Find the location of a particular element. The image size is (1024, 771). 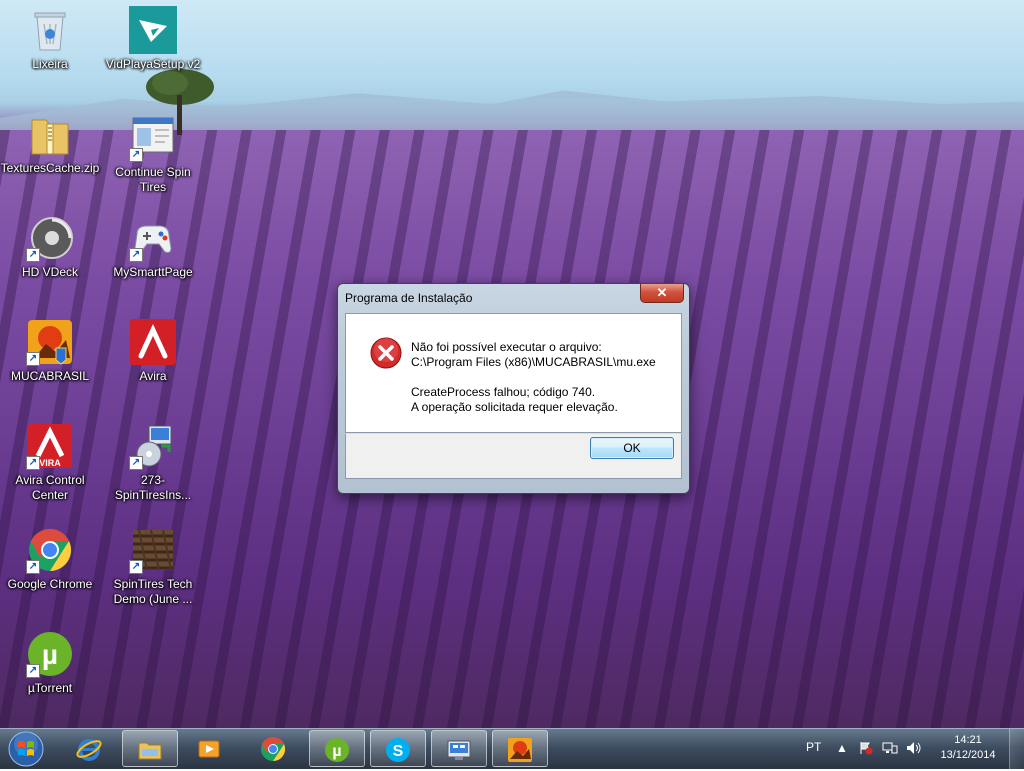

desktop-icon-label: TexturesCache.zip is located at coordinates (50, 168).